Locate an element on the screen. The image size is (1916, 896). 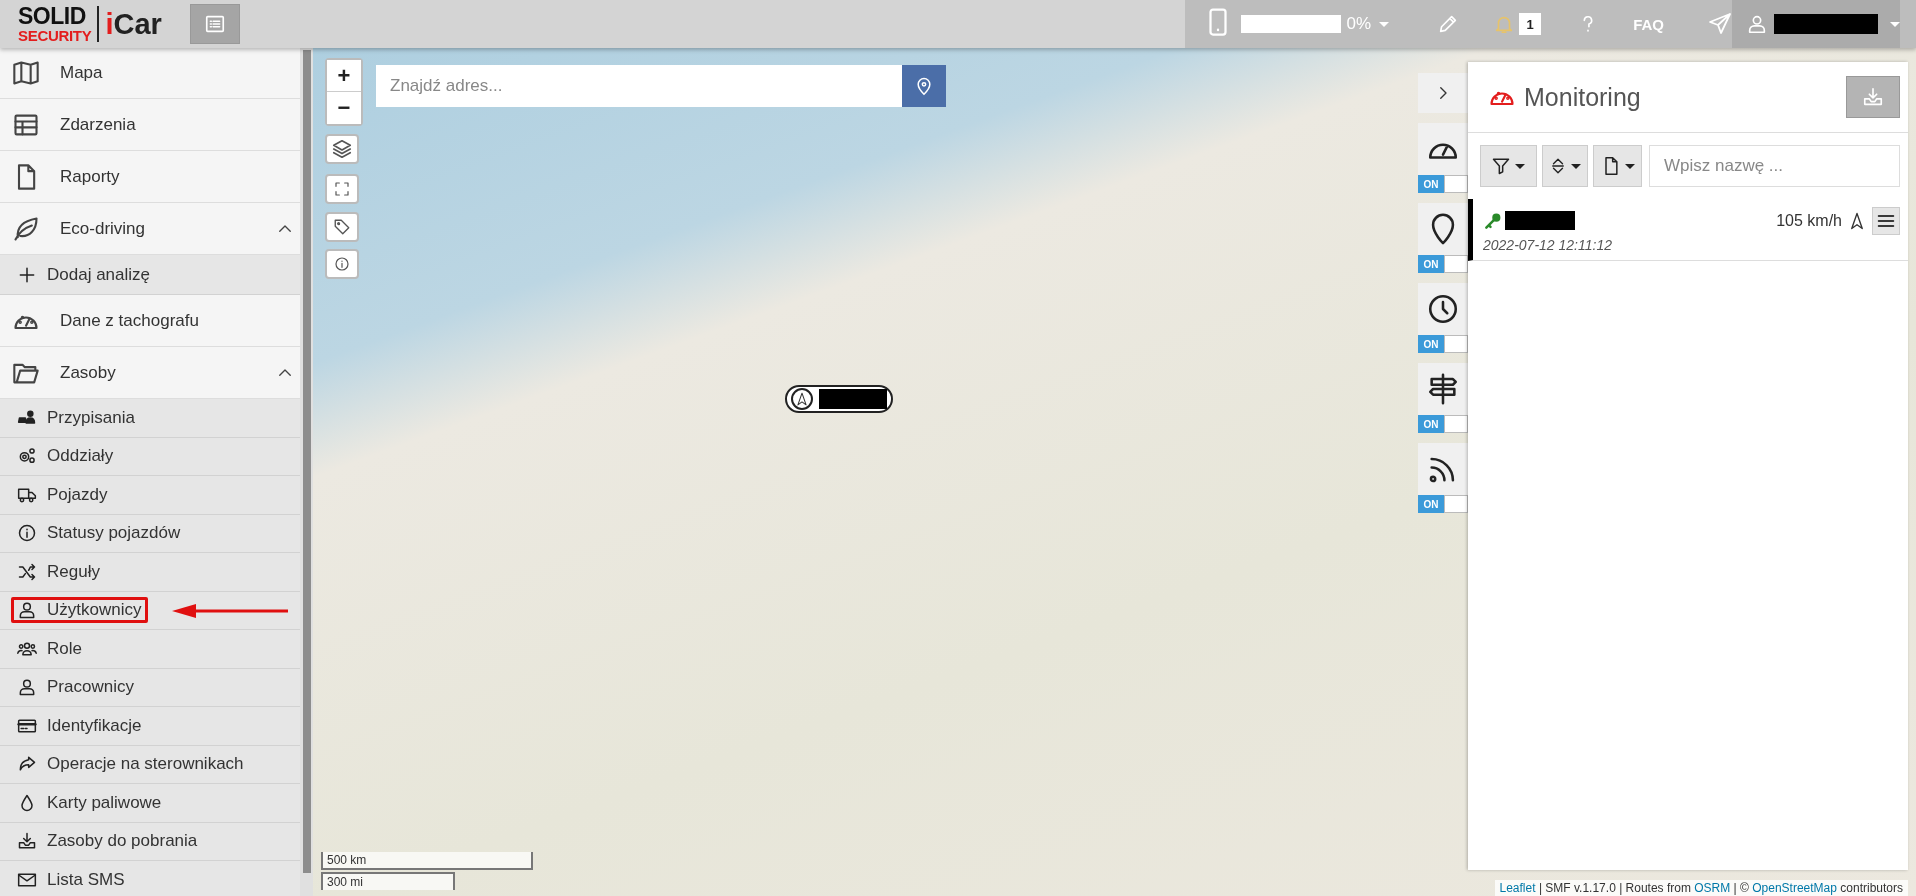
attribution-link: OSRM is located at coordinates (1712, 888).